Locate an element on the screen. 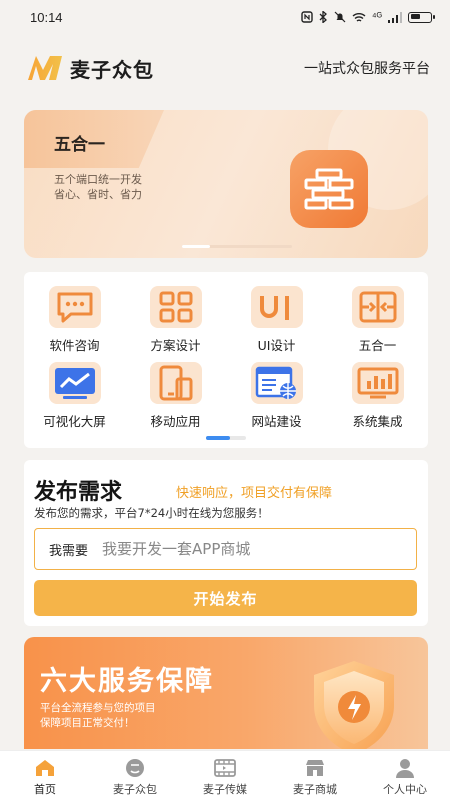 This screenshot has width=450, height=800. tab-crowdsourcing: 麦子众包 is located at coordinates (135, 775).